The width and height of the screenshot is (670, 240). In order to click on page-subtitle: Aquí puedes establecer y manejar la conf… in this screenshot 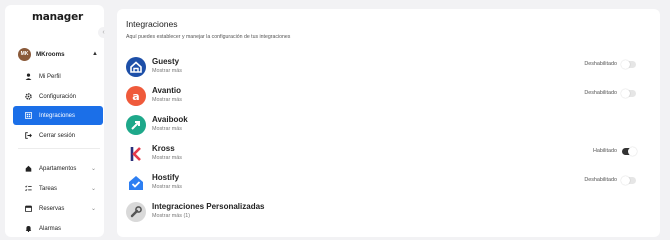, I will do `click(208, 37)`.